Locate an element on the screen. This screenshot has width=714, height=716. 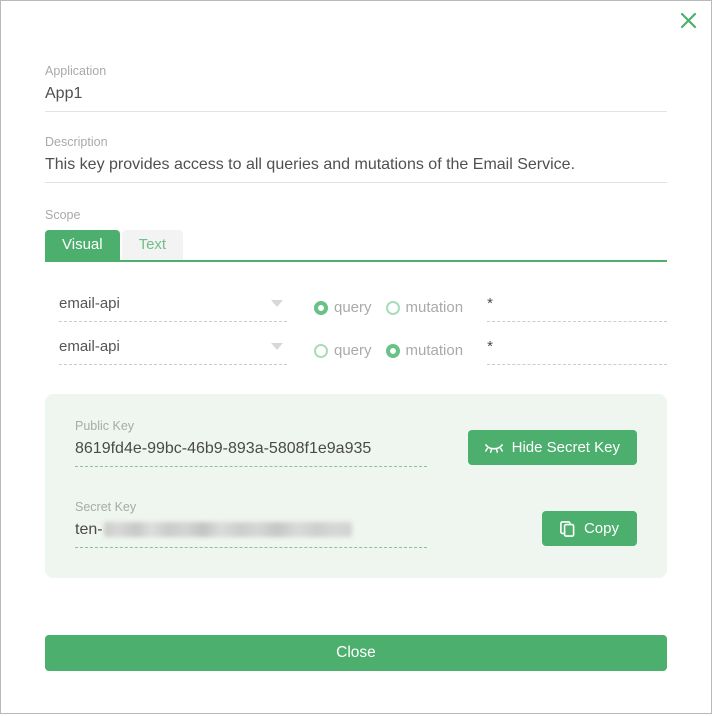
application-label: Application is located at coordinates (76, 71).